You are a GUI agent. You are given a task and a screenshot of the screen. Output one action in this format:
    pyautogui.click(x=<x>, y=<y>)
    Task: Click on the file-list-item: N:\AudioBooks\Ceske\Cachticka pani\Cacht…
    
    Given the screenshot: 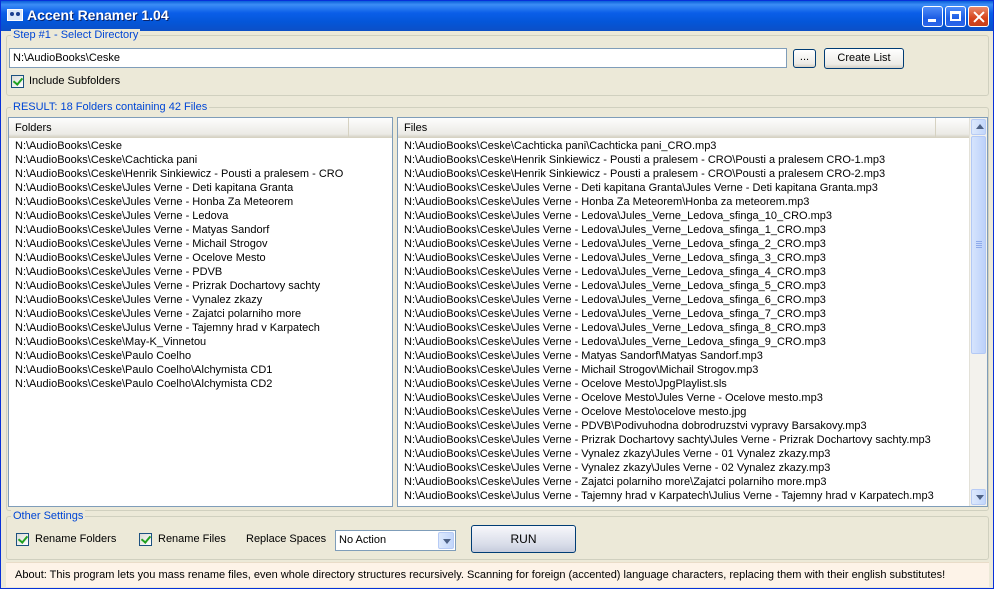 What is the action you would take?
    pyautogui.click(x=695, y=146)
    